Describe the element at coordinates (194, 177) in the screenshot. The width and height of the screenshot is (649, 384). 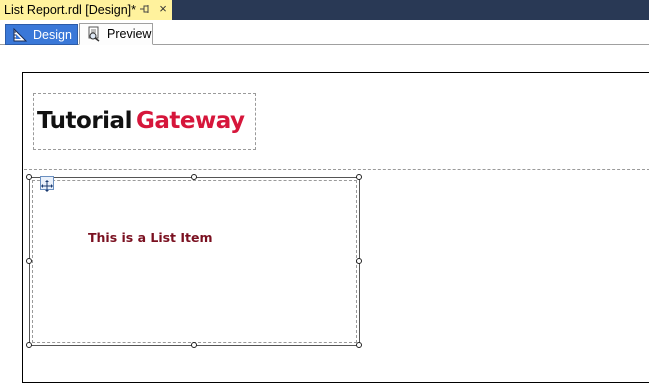
I see `resize-handle-top-center` at that location.